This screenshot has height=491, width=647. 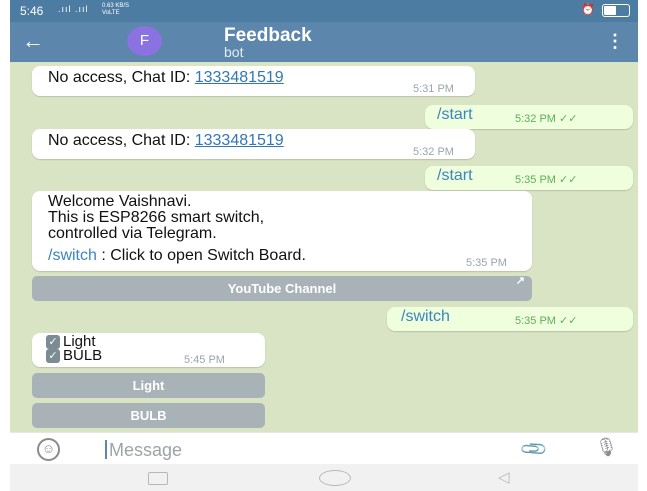 I want to click on message-text: ✓ Light ✓ BULB, so click(x=74, y=349).